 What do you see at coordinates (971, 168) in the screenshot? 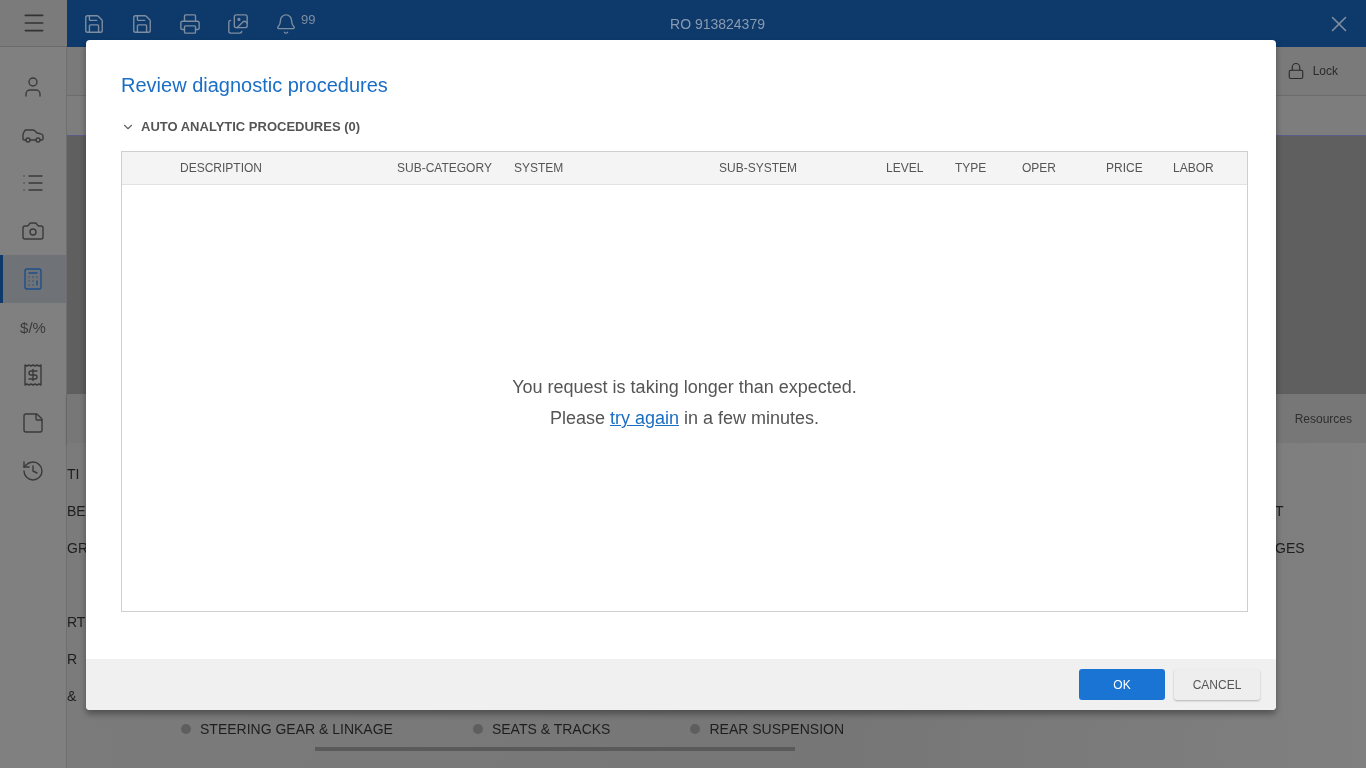
I see `column-header: TYPE` at bounding box center [971, 168].